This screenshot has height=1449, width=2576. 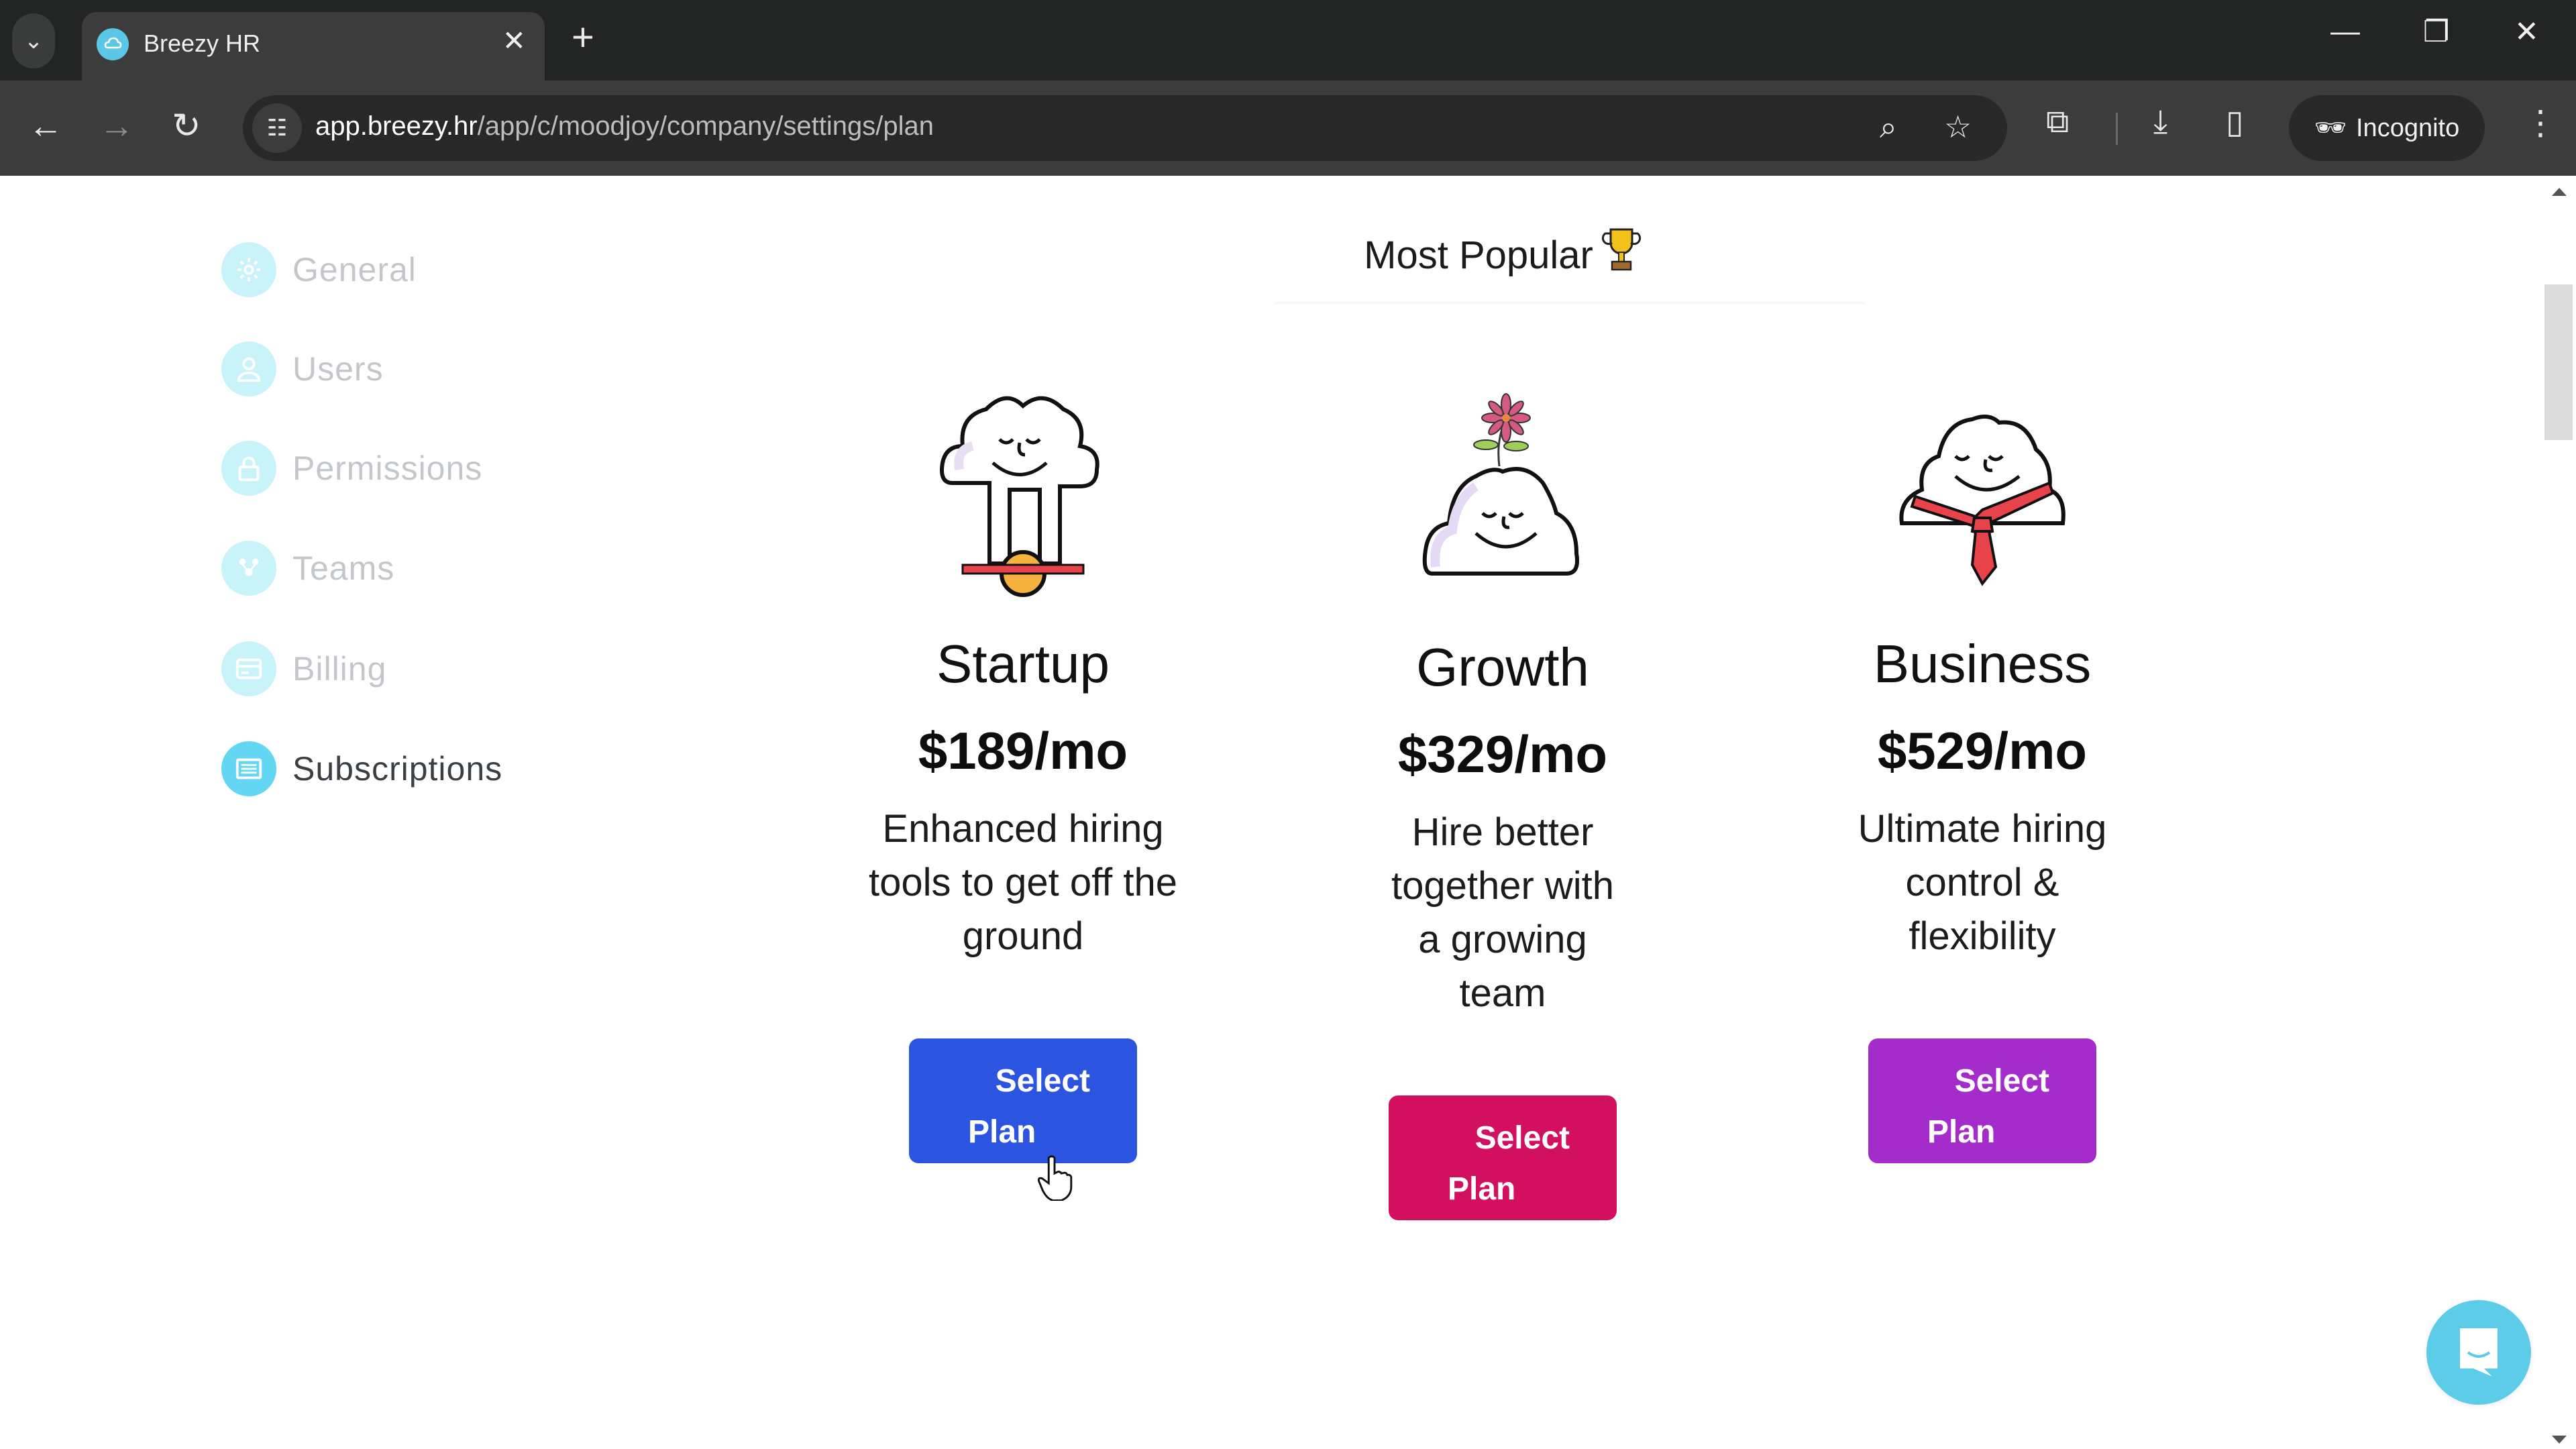 What do you see at coordinates (1570, 303) in the screenshot?
I see `most-popular-divider` at bounding box center [1570, 303].